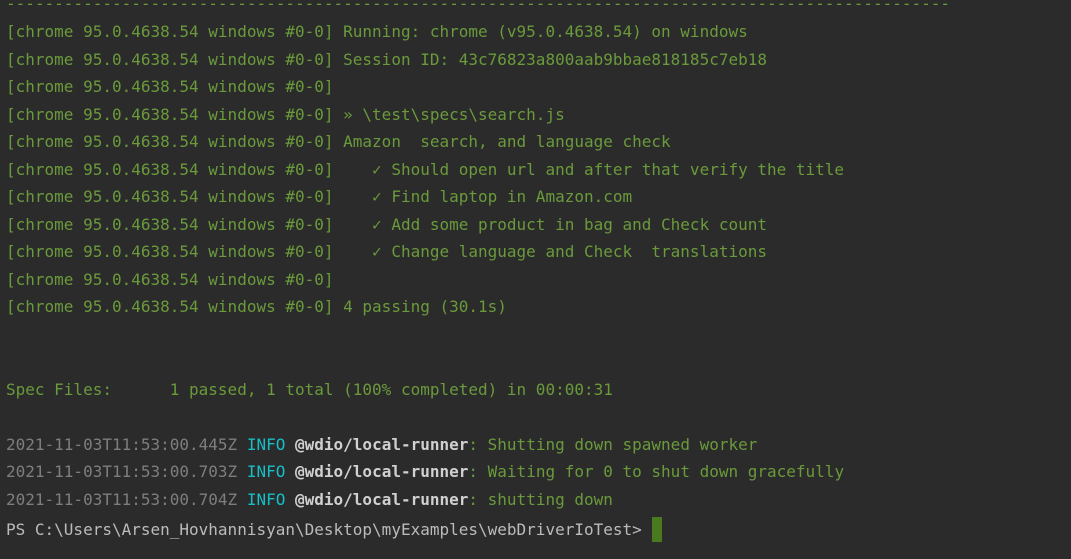 Image resolution: width=1071 pixels, height=559 pixels. I want to click on line-text: Amazon search, and language check, so click(502, 141).